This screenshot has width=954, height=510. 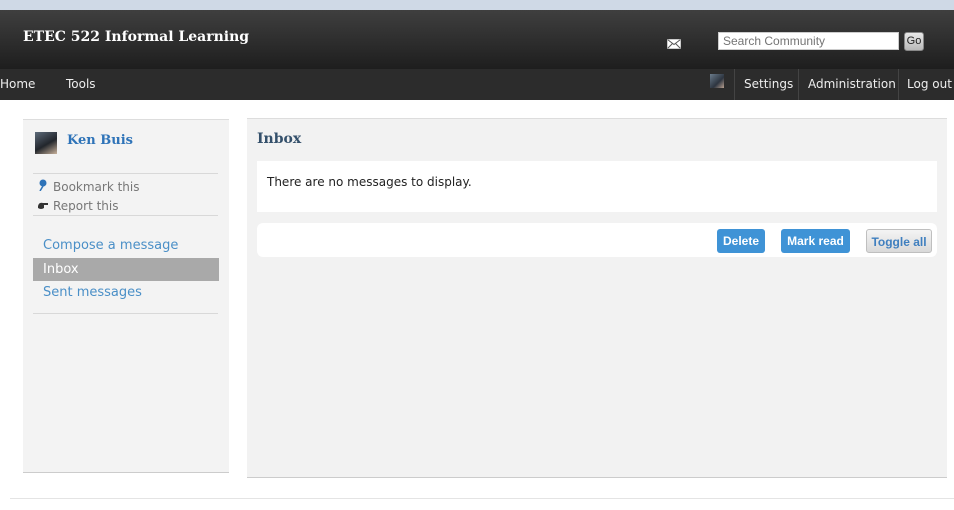 I want to click on search-go-button: Go, so click(x=914, y=41).